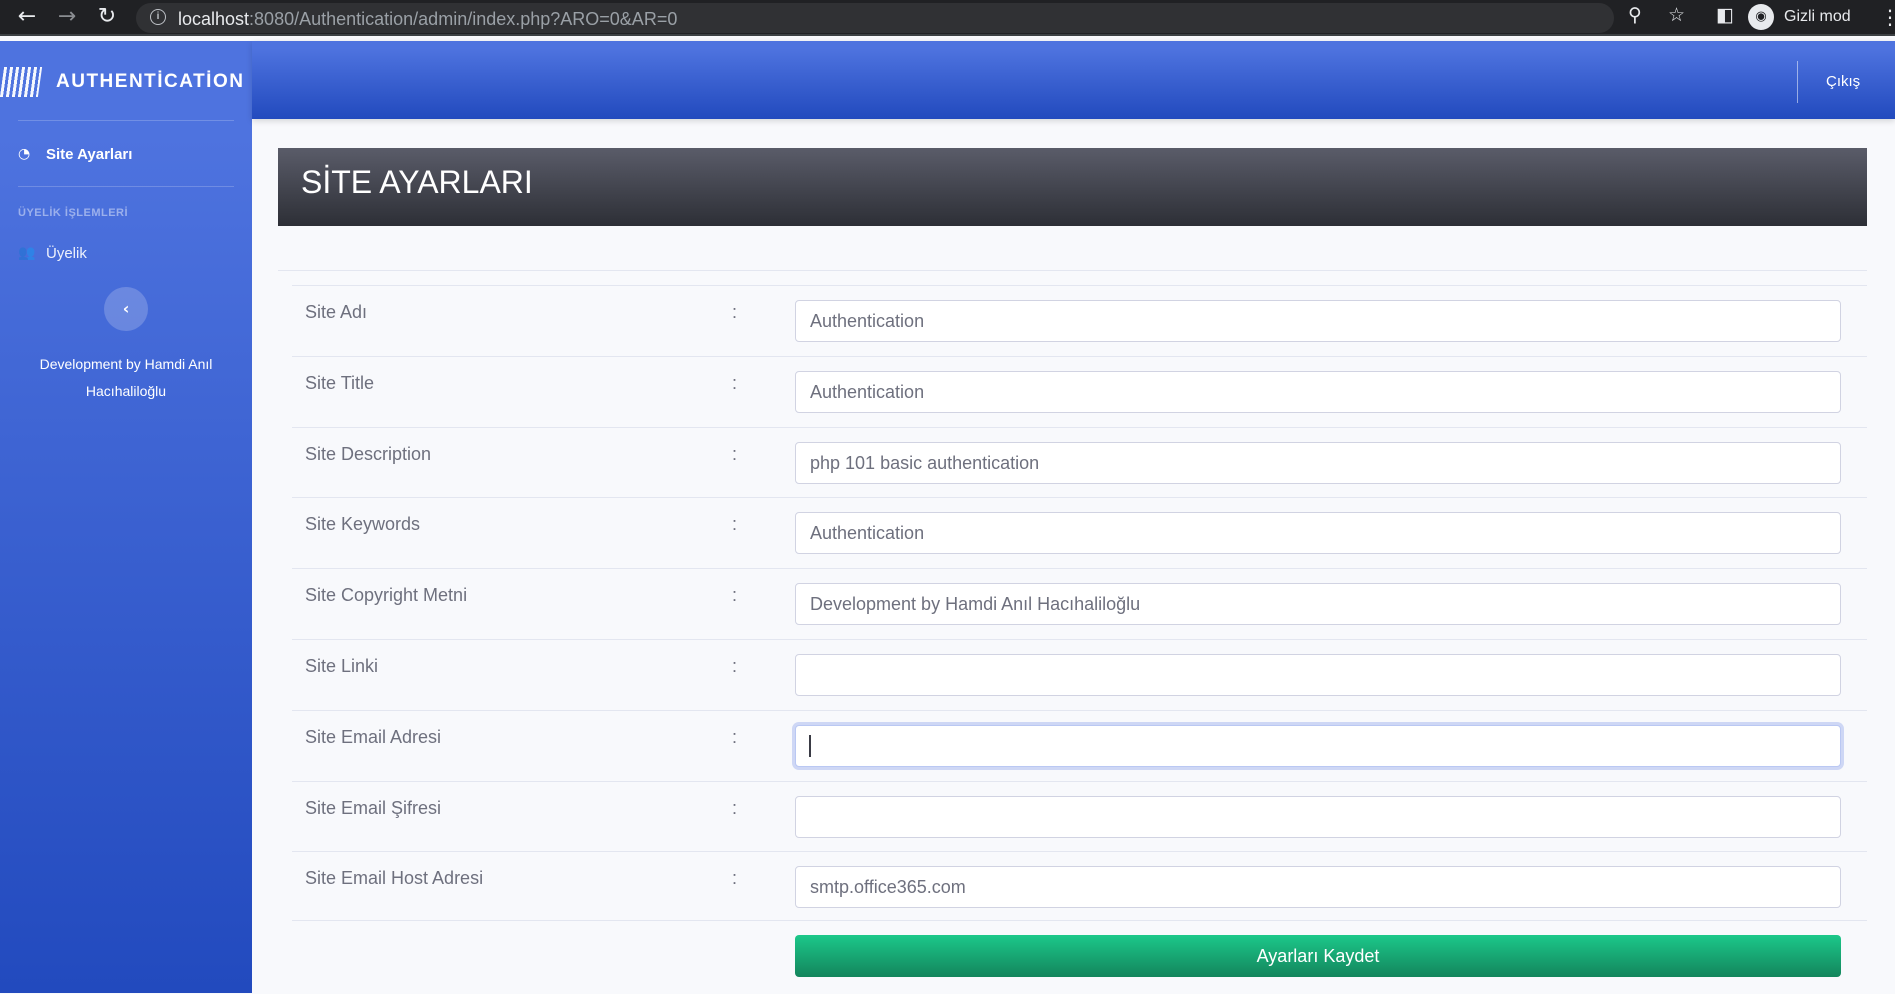 Image resolution: width=1895 pixels, height=994 pixels. I want to click on form-row-site-email-password: Site Email Şifresi :, so click(1079, 817).